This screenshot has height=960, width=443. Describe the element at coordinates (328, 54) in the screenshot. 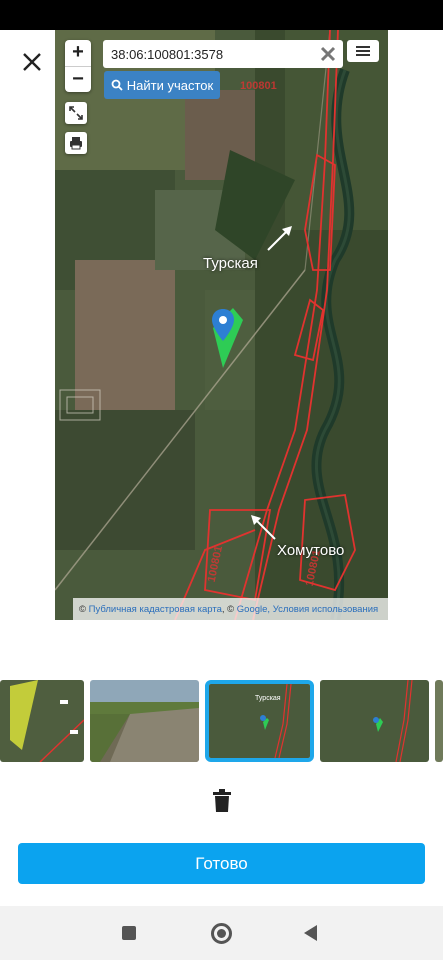

I see `clear-icon` at that location.